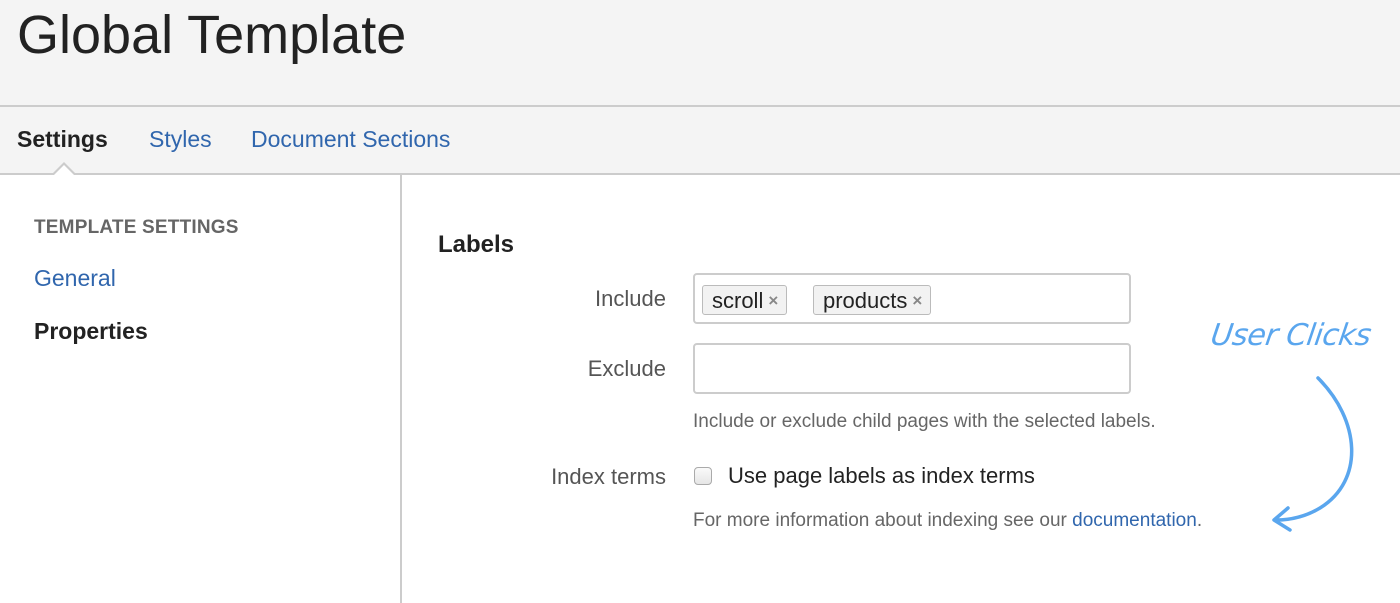  I want to click on tab-settings: Settings, so click(62, 139).